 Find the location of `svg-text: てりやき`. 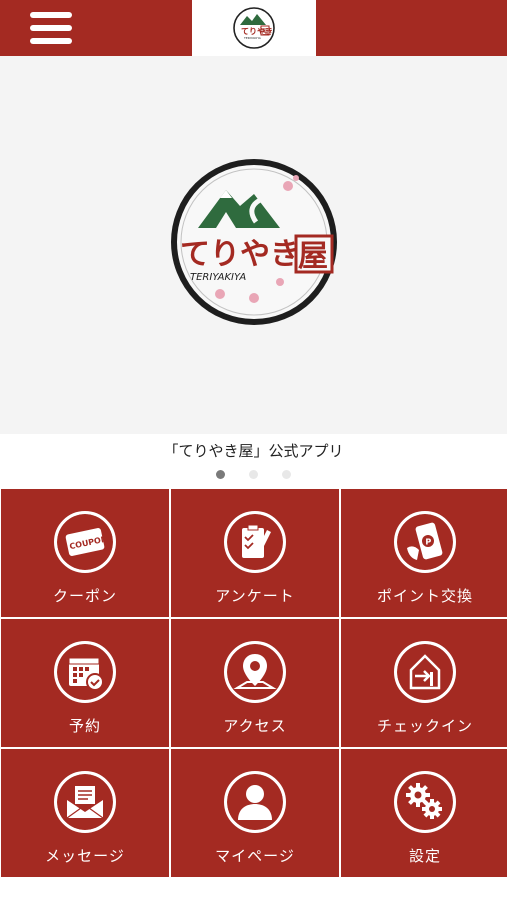

svg-text: てりやき is located at coordinates (240, 254).